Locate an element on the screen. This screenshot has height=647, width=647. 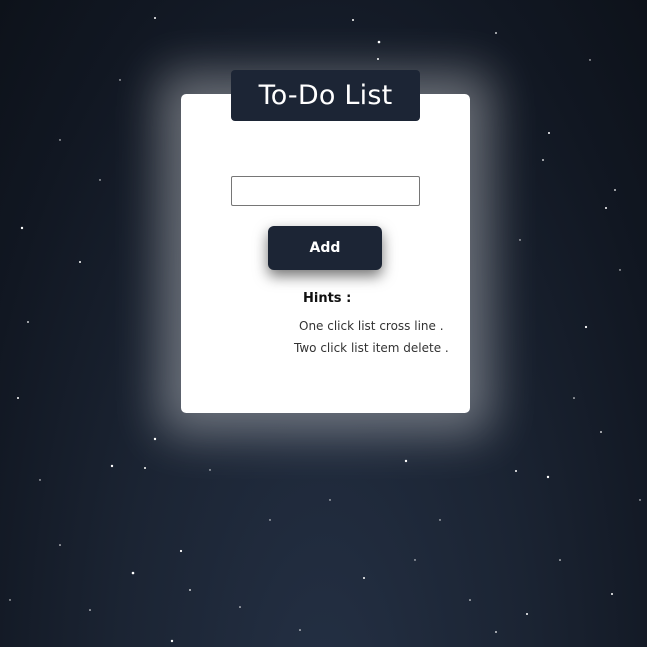
app-title: To-Do List is located at coordinates (325, 95).